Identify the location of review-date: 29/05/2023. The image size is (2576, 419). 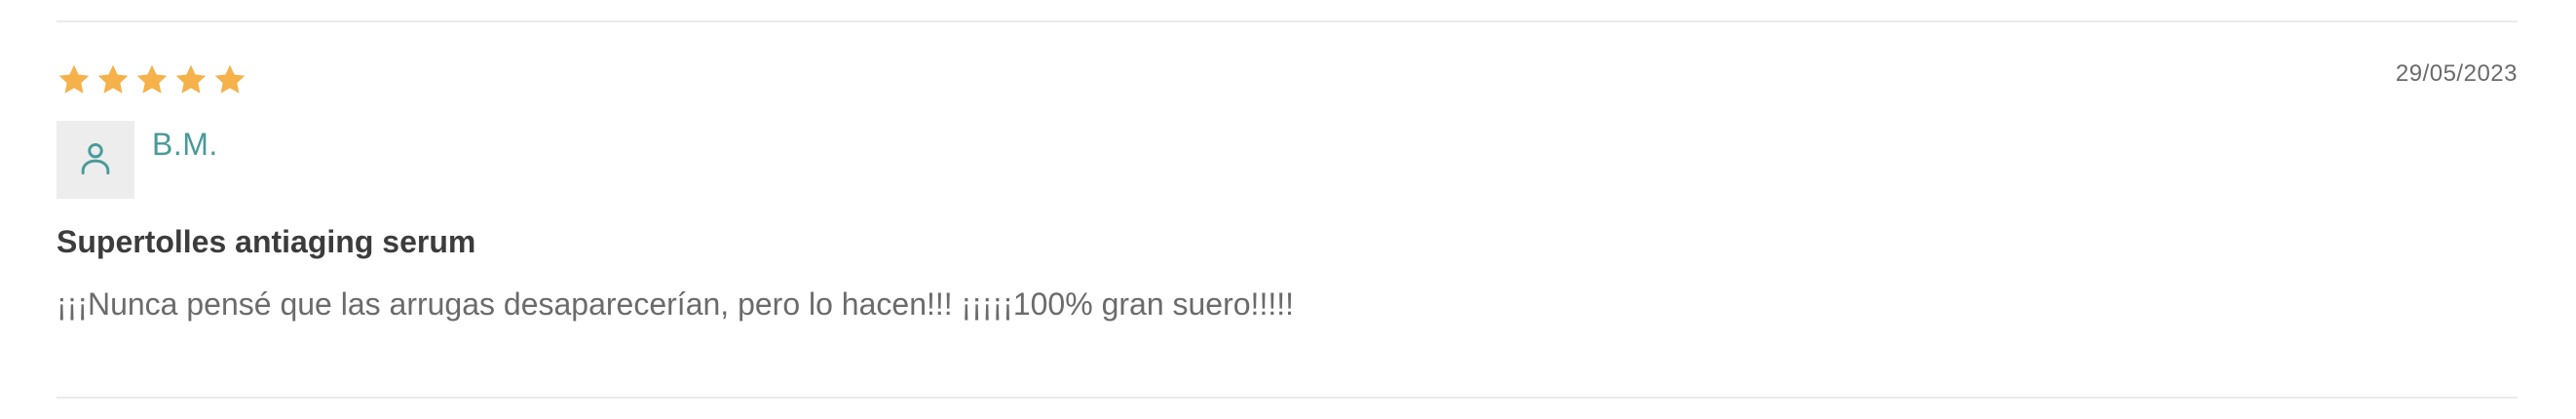
(2456, 73).